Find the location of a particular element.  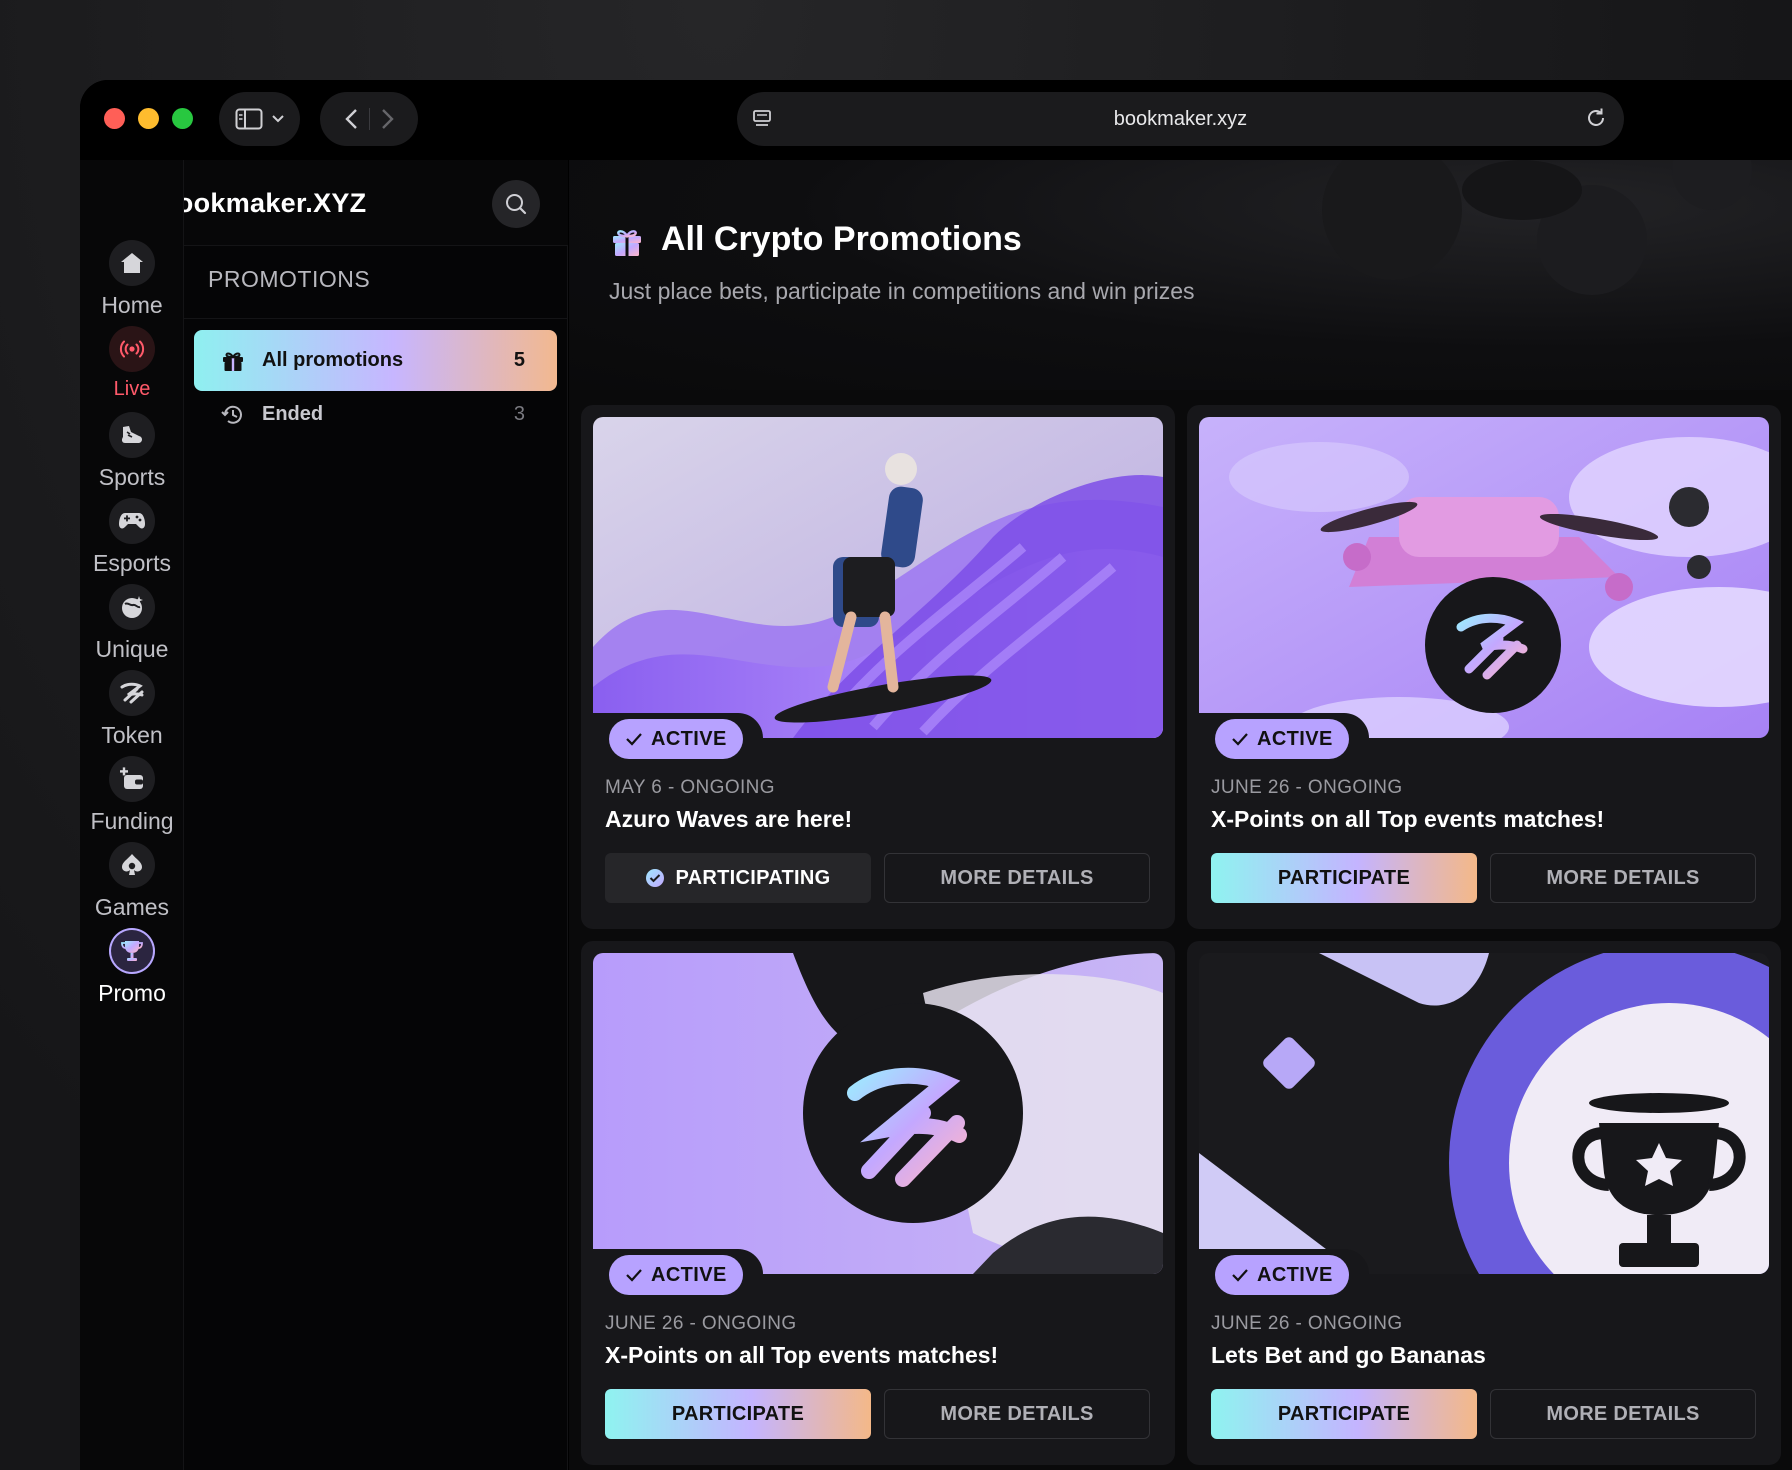

token-logo-icon is located at coordinates (132, 693).